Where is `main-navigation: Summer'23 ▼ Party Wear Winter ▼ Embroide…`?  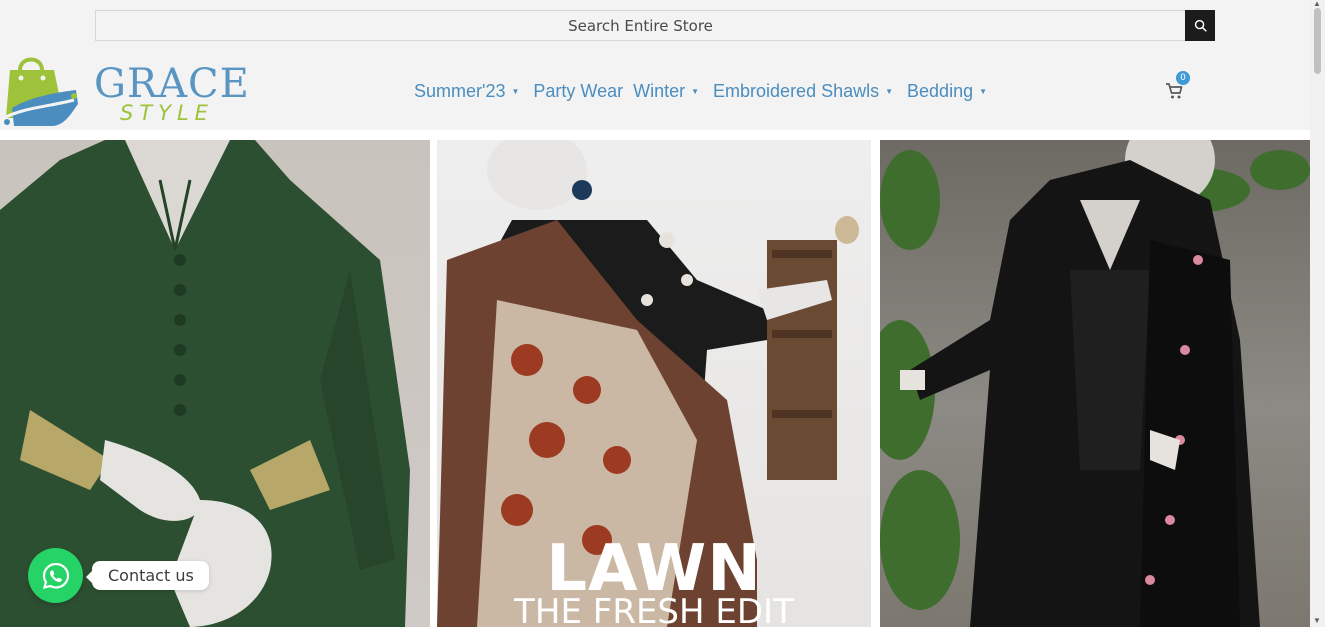 main-navigation: Summer'23 ▼ Party Wear Winter ▼ Embroide… is located at coordinates (707, 91).